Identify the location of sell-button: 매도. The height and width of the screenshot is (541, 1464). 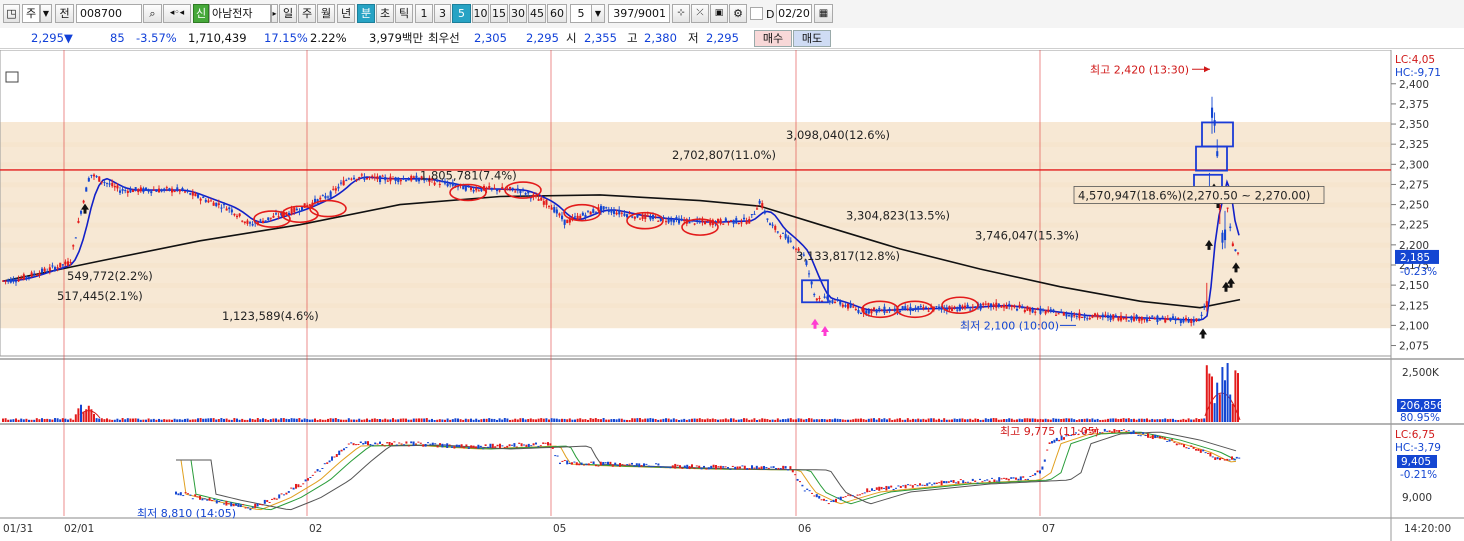
(812, 38).